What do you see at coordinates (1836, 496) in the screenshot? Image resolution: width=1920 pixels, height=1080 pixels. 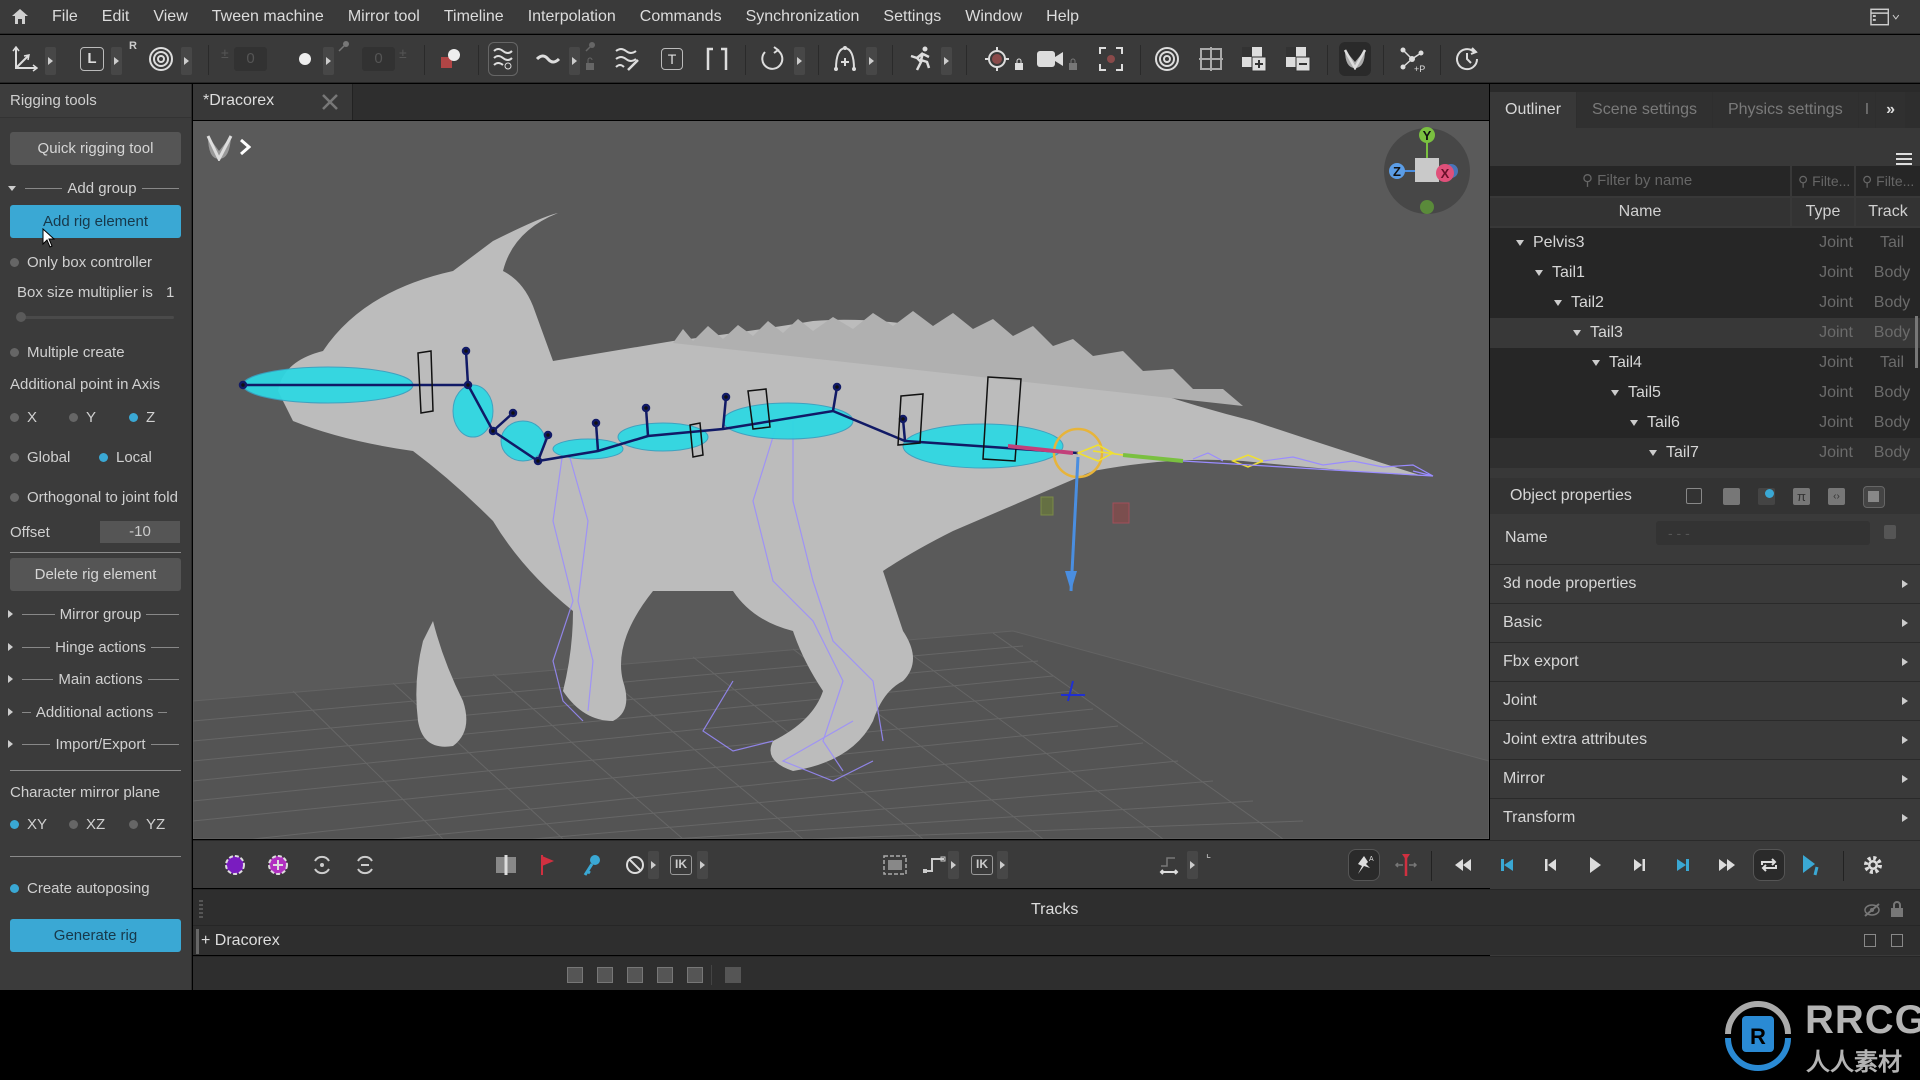 I see `code-icon: ‹›` at bounding box center [1836, 496].